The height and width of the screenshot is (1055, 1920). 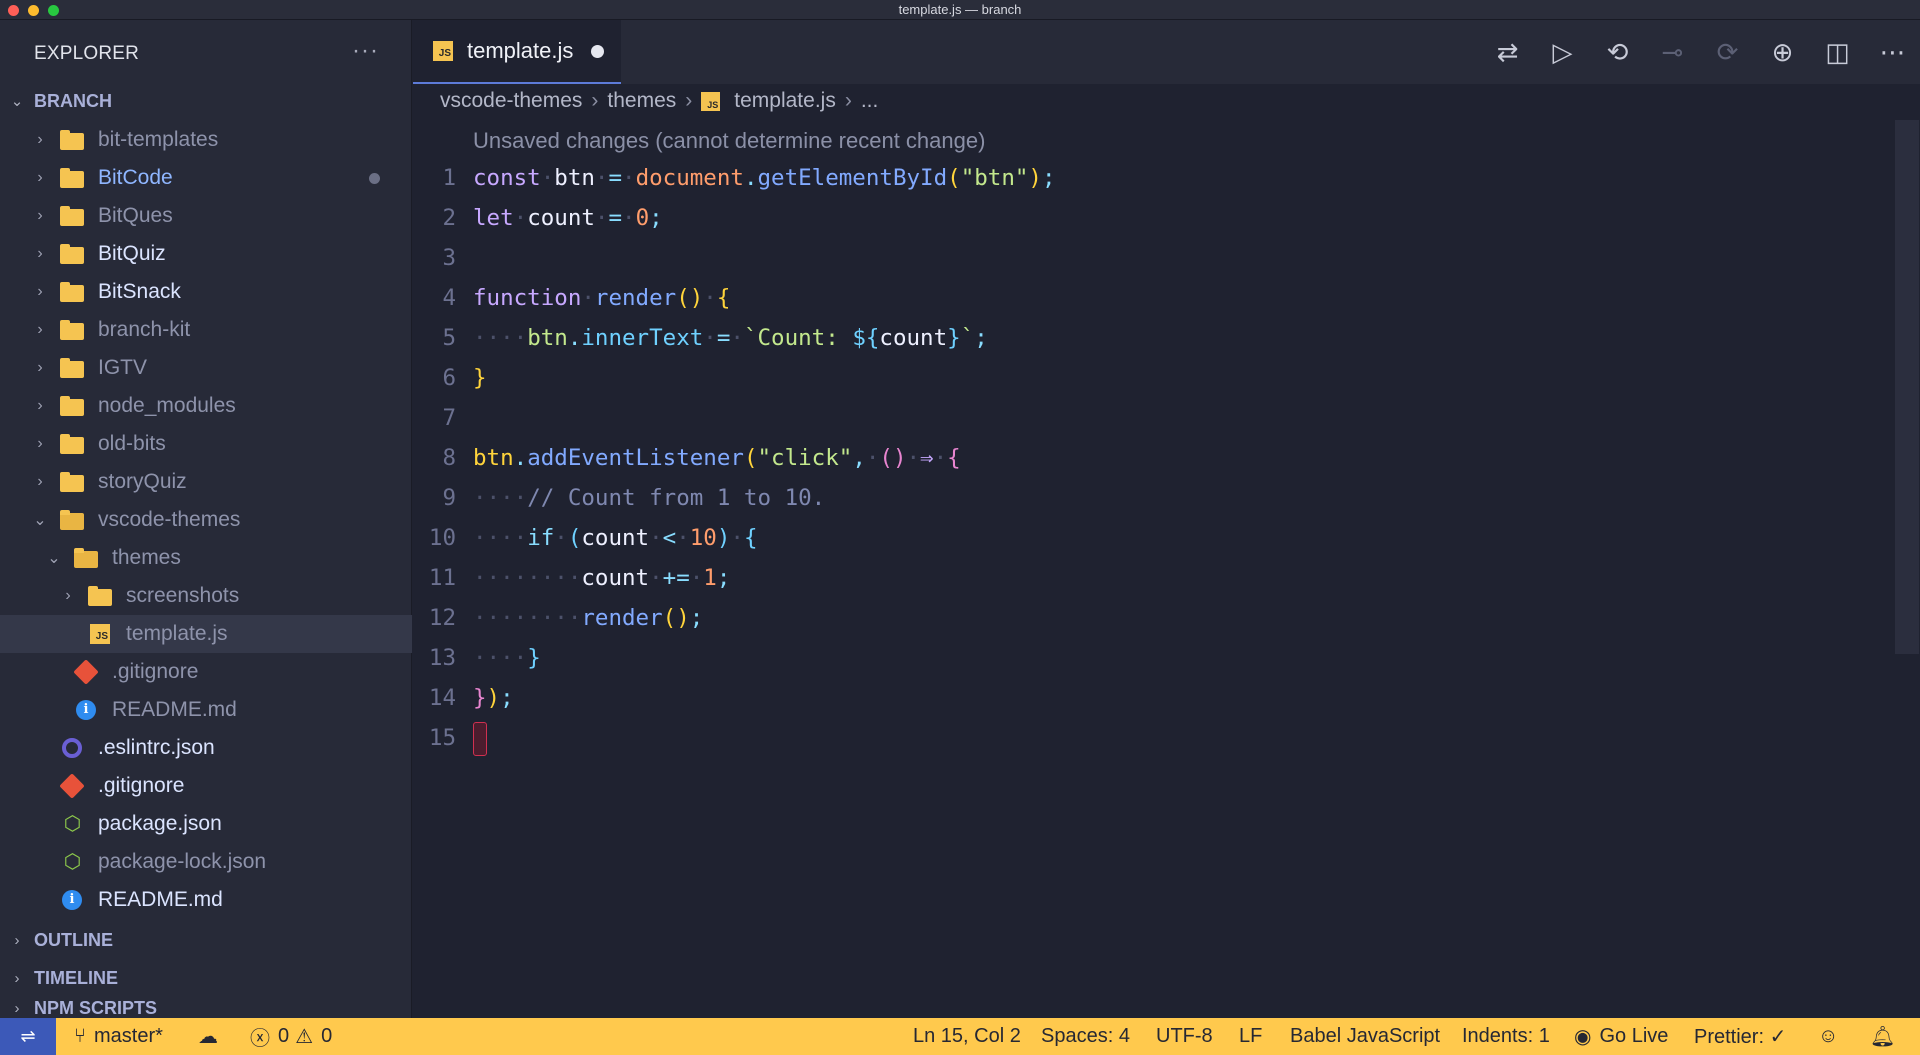 What do you see at coordinates (72, 786) in the screenshot?
I see `git-icon` at bounding box center [72, 786].